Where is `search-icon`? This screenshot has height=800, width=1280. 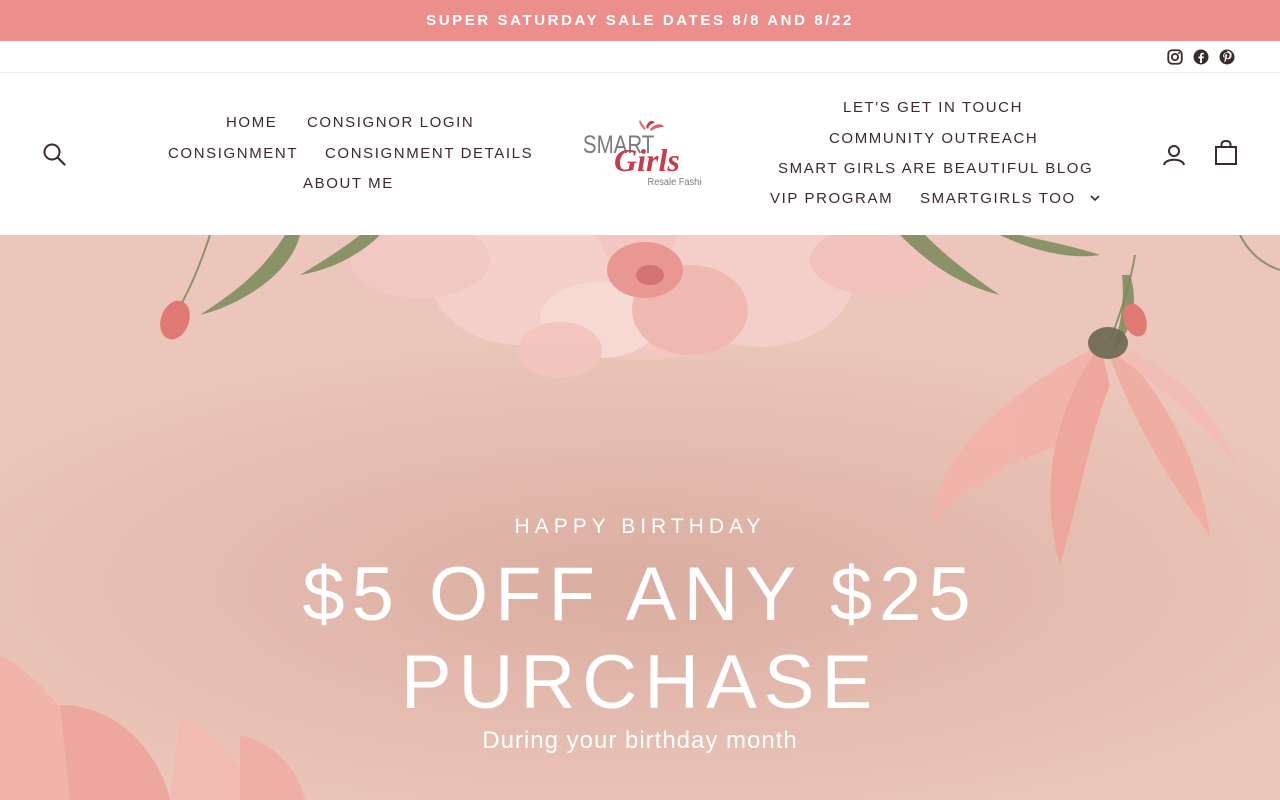 search-icon is located at coordinates (54, 154).